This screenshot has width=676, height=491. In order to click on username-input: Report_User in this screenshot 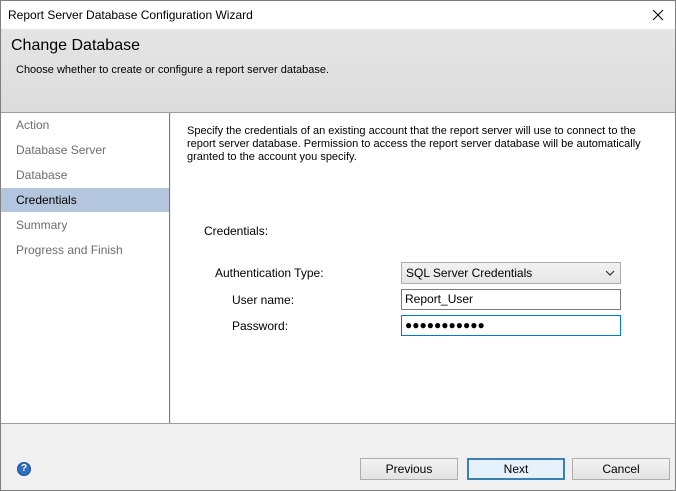, I will do `click(511, 299)`.